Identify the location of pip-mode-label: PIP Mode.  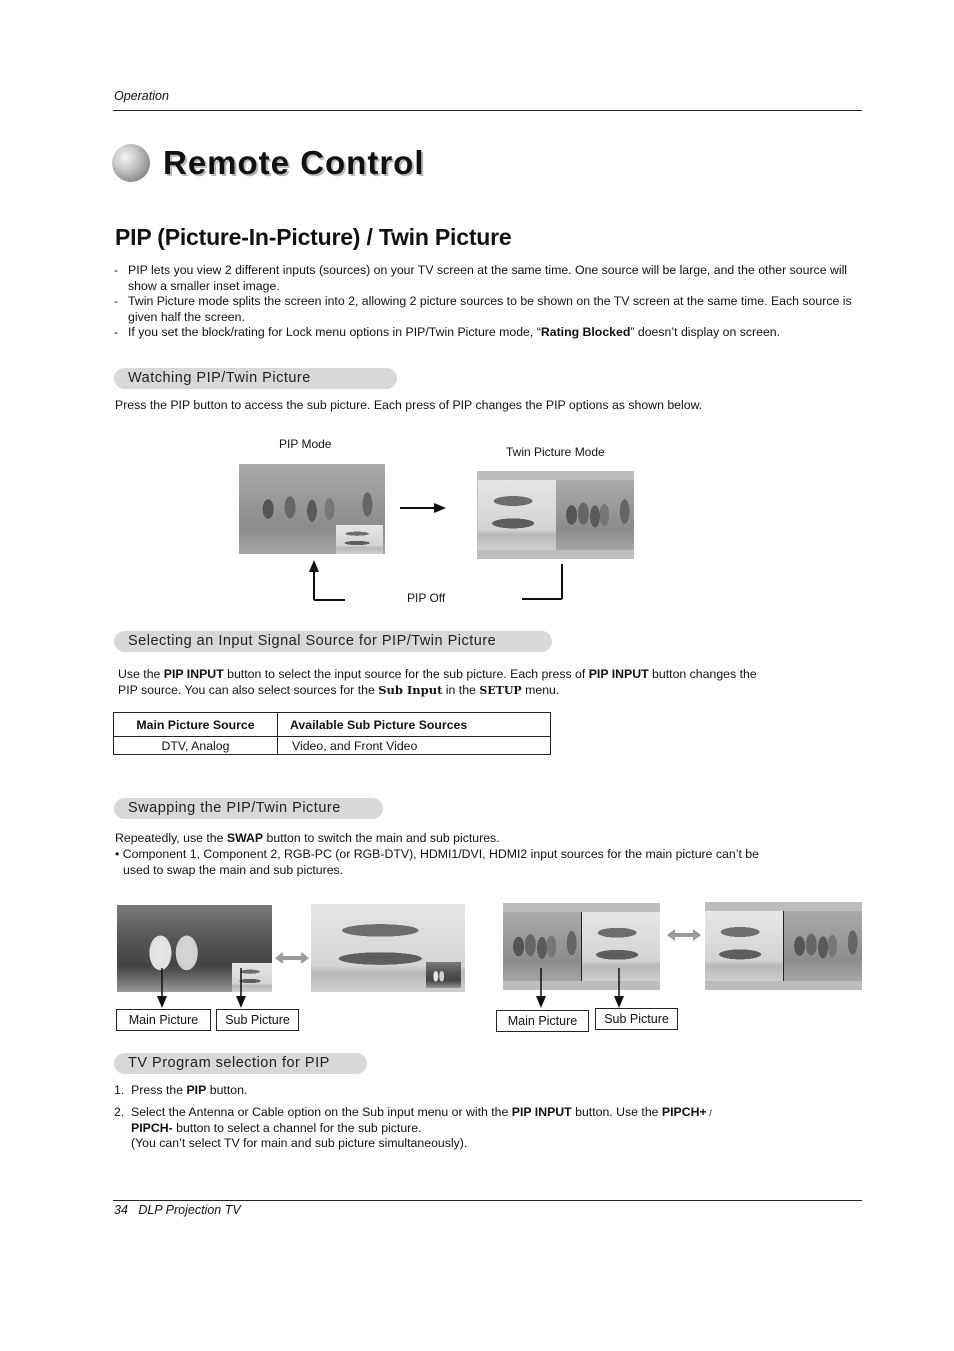
(305, 444).